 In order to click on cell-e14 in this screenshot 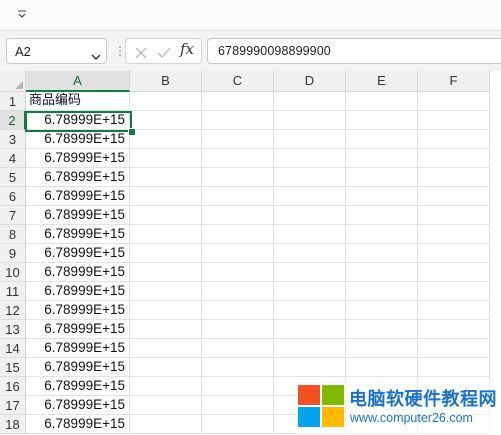, I will do `click(382, 348)`.